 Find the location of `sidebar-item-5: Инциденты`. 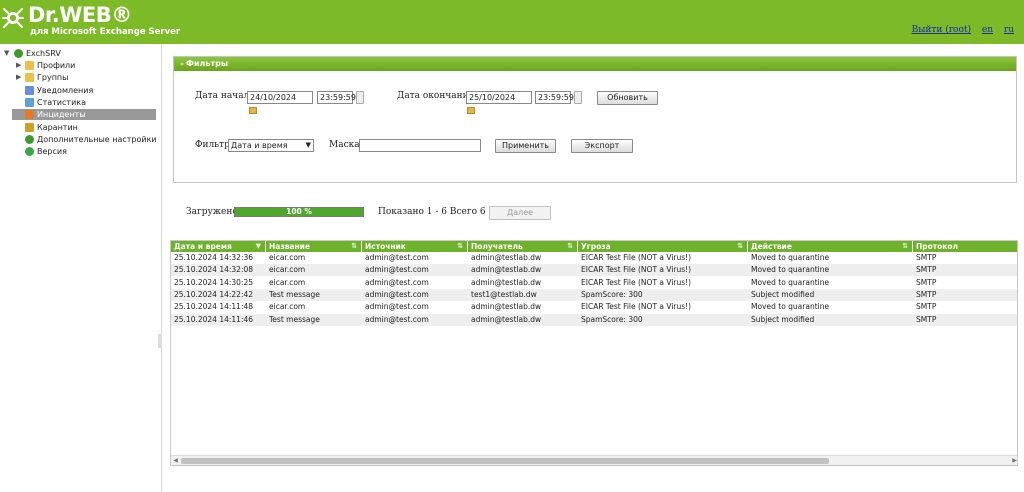

sidebar-item-5: Инциденты is located at coordinates (84, 115).